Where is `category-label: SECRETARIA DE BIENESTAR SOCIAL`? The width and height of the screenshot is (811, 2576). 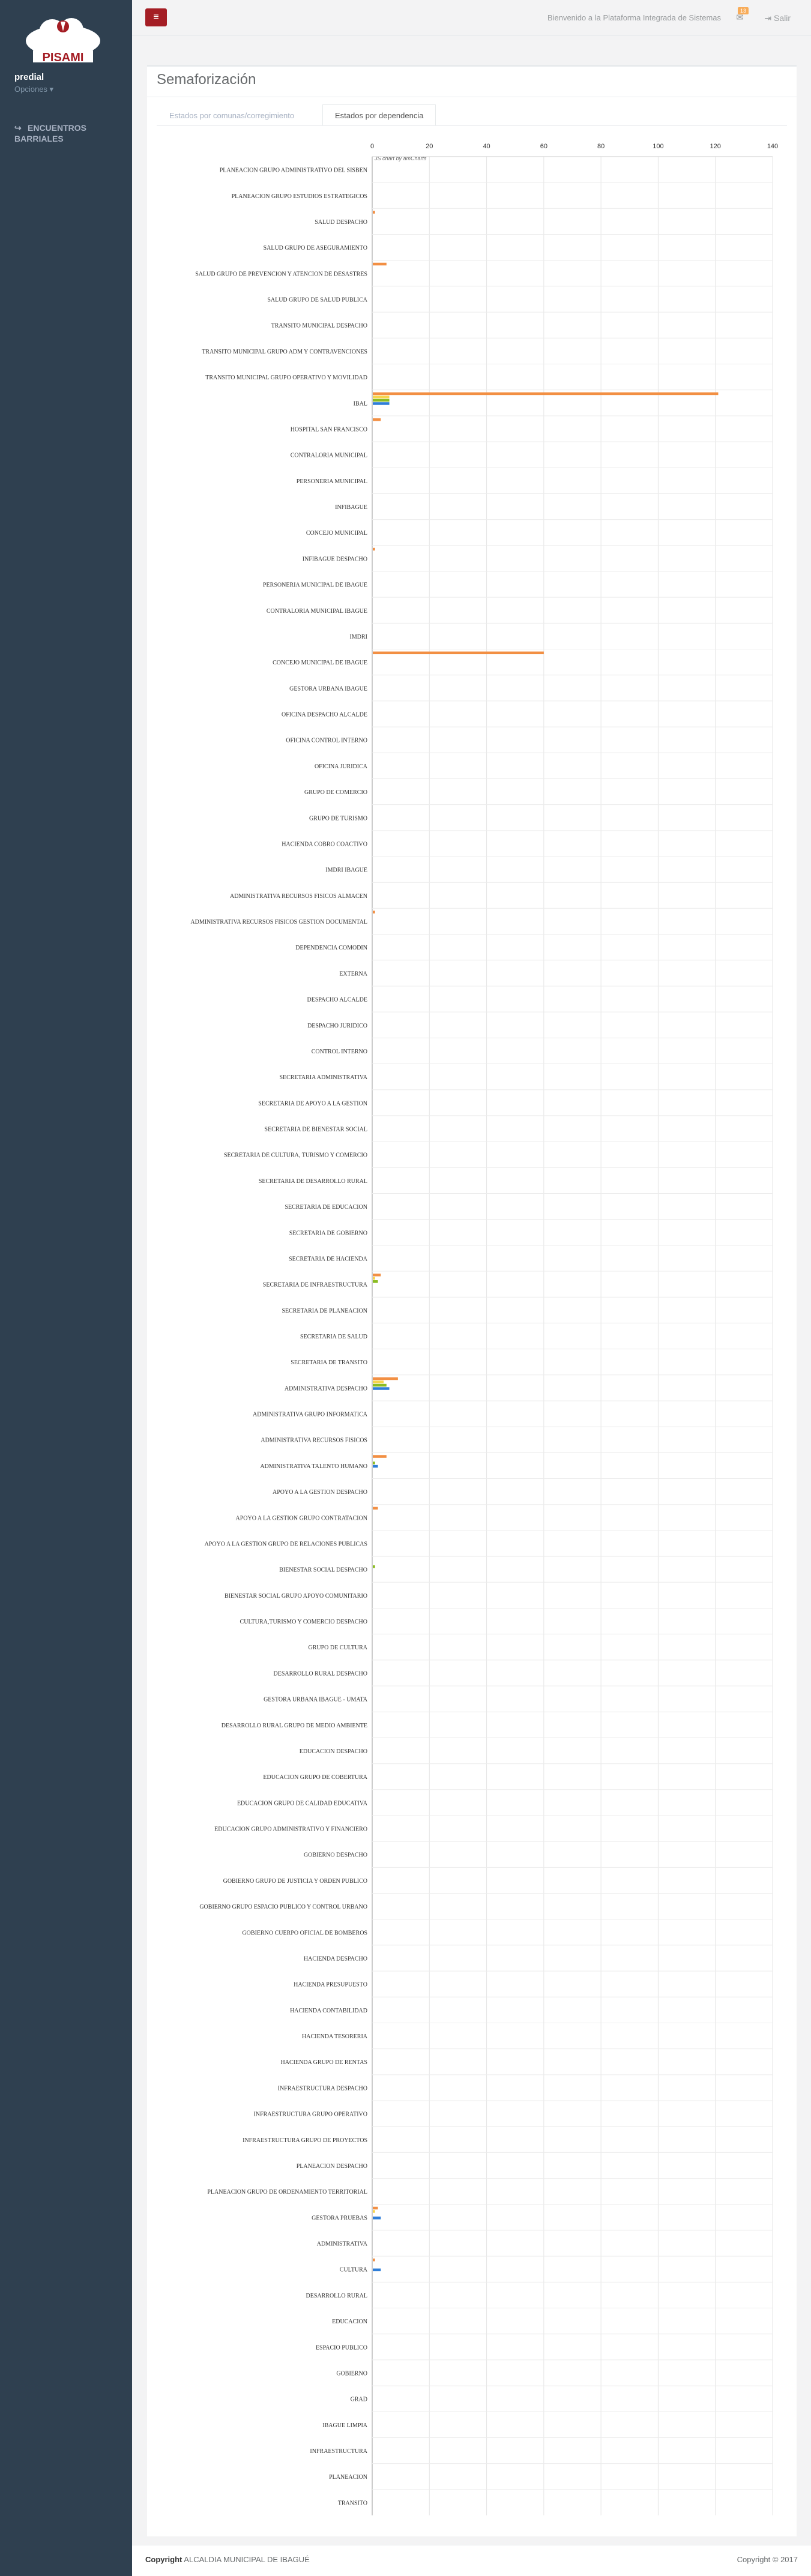
category-label: SECRETARIA DE BIENESTAR SOCIAL is located at coordinates (316, 1130).